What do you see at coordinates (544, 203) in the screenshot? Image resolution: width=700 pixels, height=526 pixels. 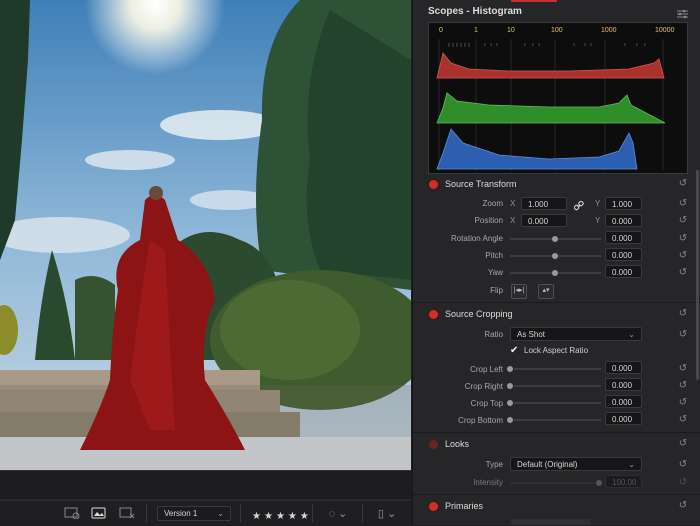 I see `zoom-x-field: 1.000` at bounding box center [544, 203].